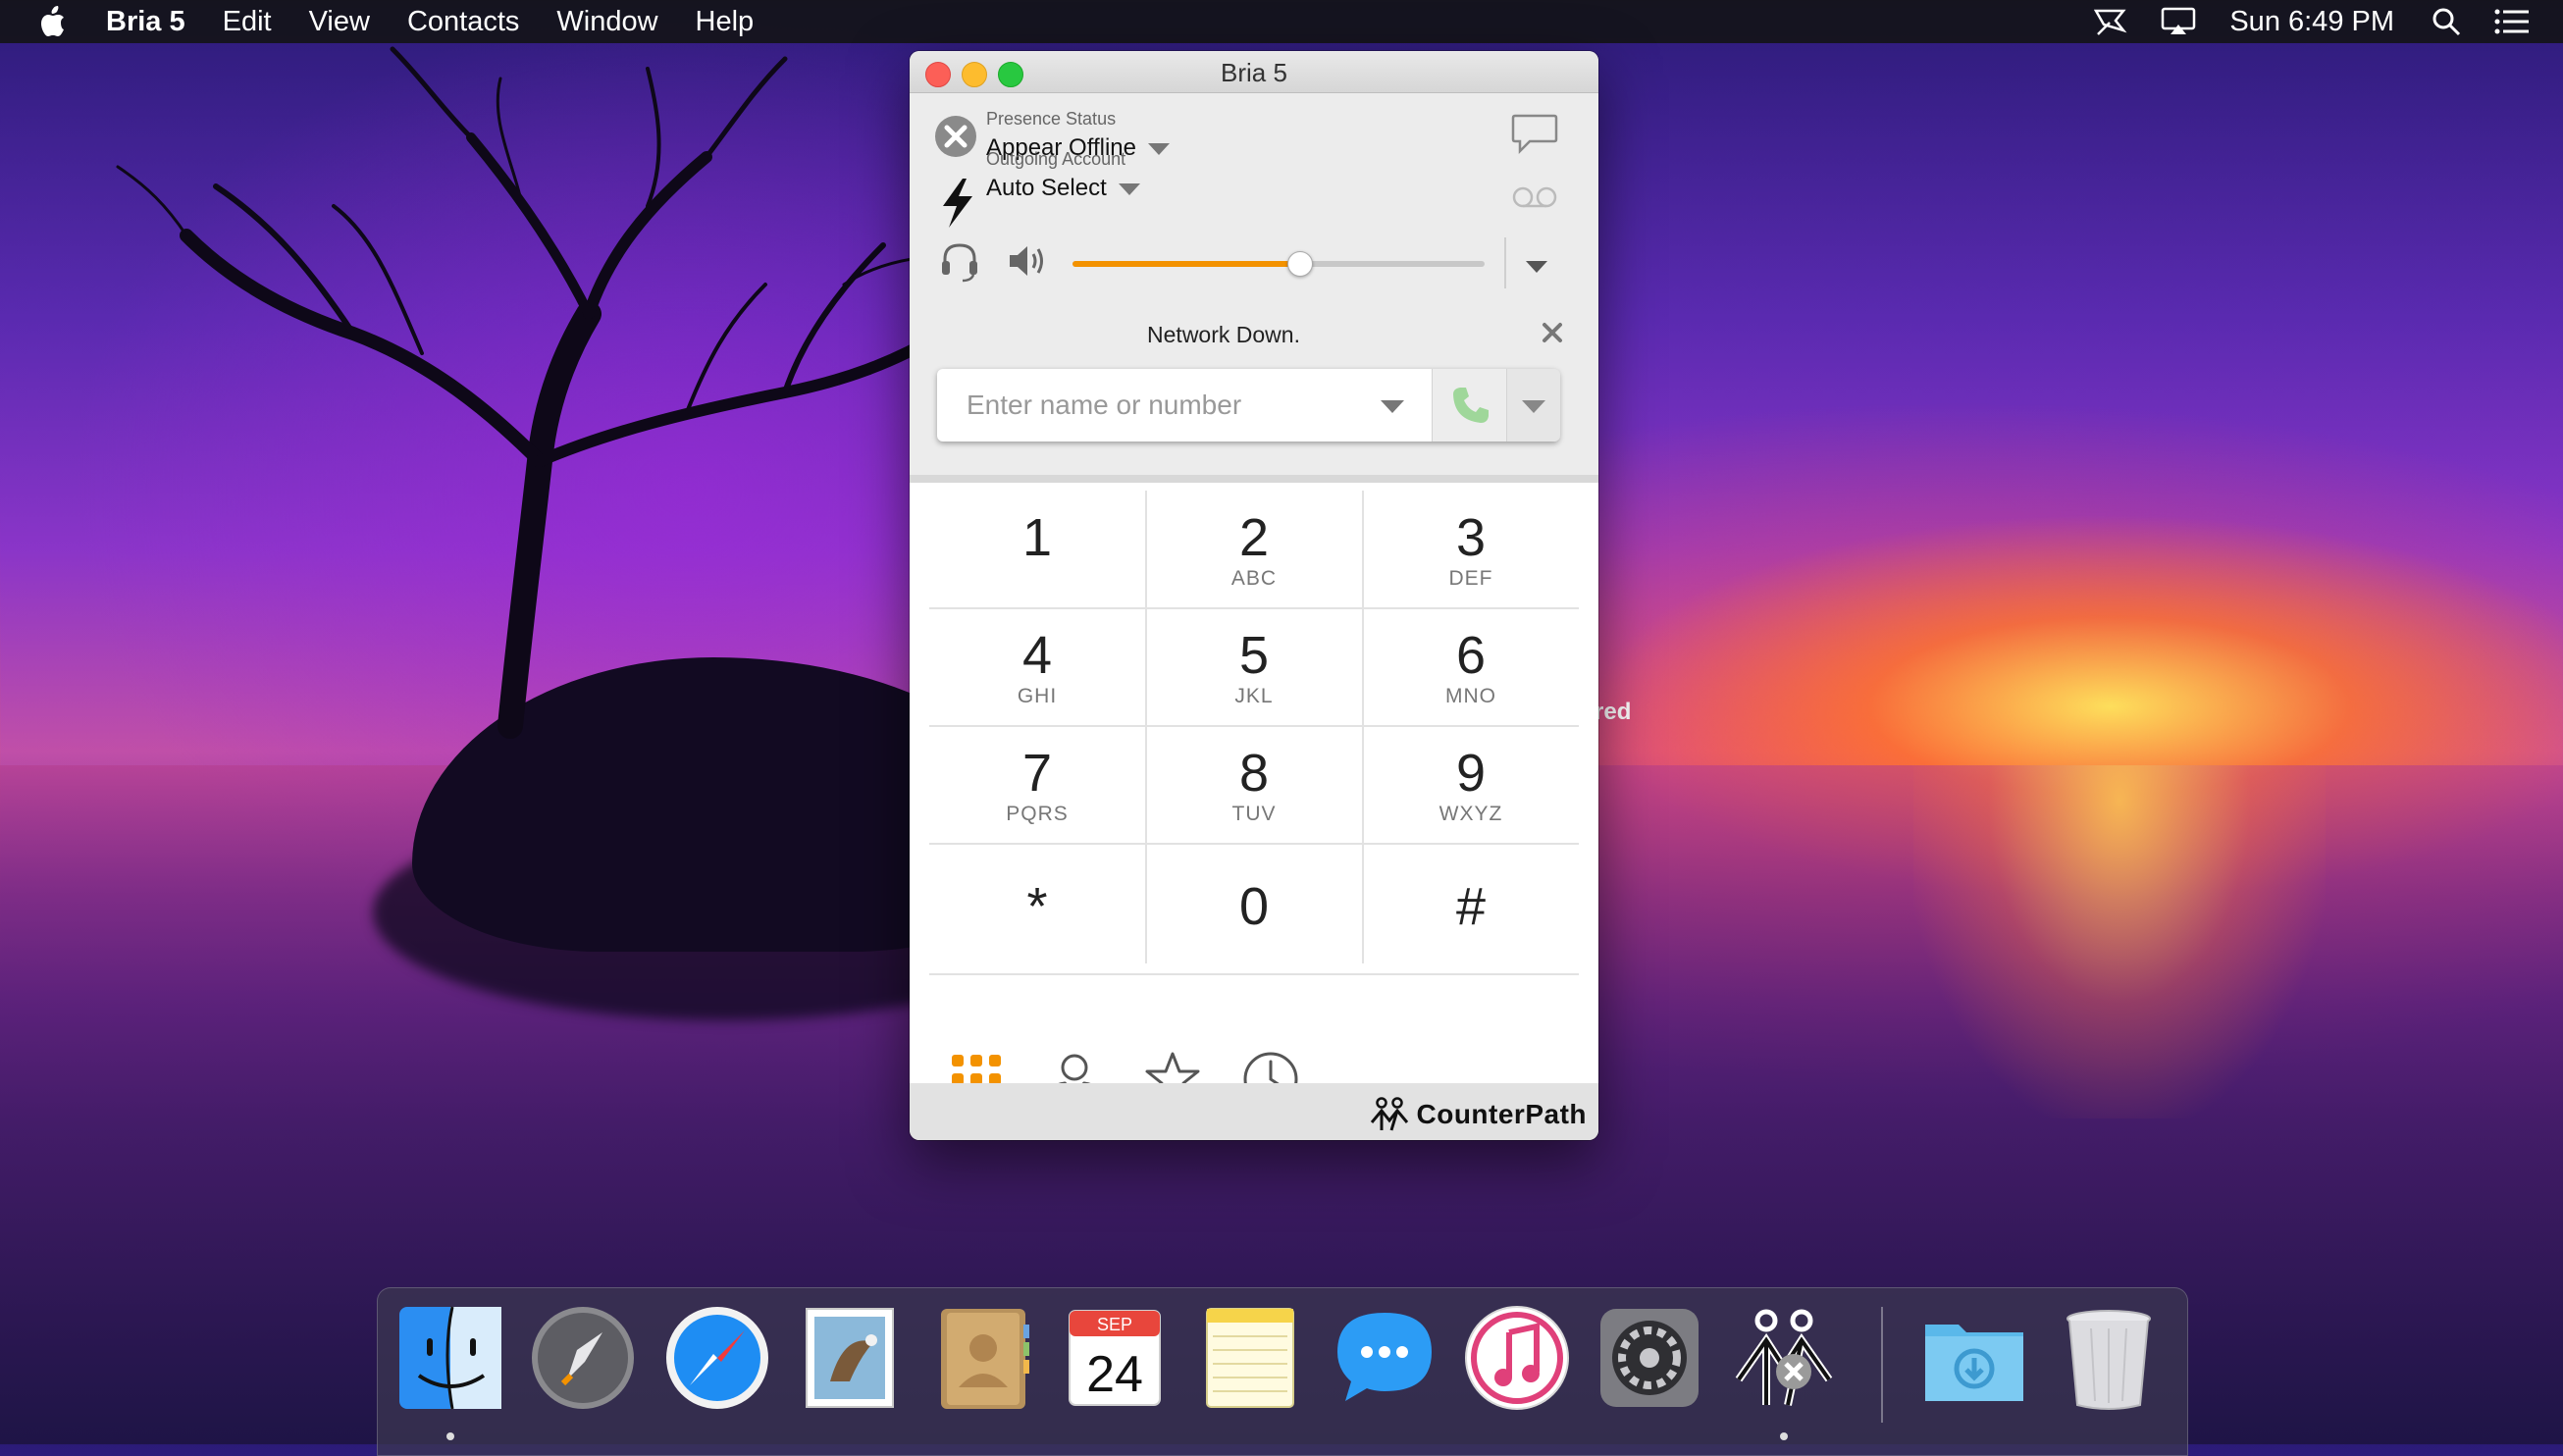  What do you see at coordinates (1250, 1358) in the screenshot?
I see `notes-icon` at bounding box center [1250, 1358].